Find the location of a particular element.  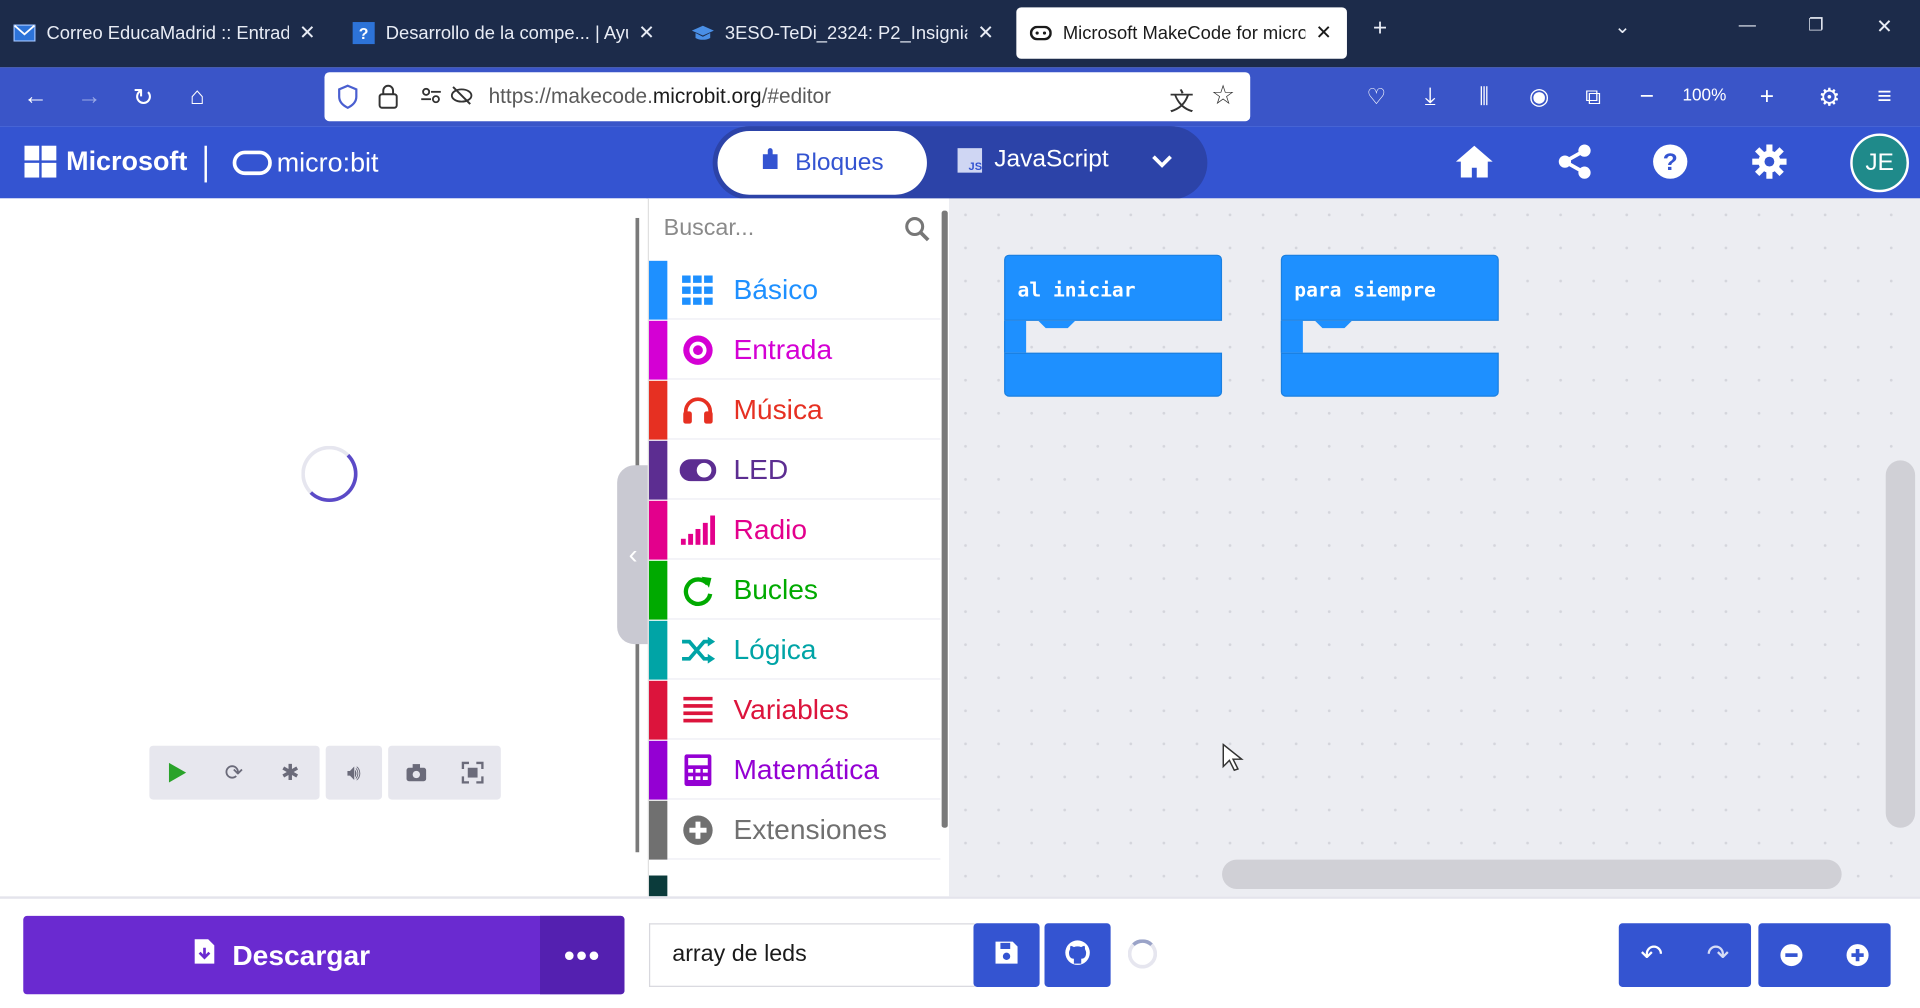

grid-icon is located at coordinates (698, 289).